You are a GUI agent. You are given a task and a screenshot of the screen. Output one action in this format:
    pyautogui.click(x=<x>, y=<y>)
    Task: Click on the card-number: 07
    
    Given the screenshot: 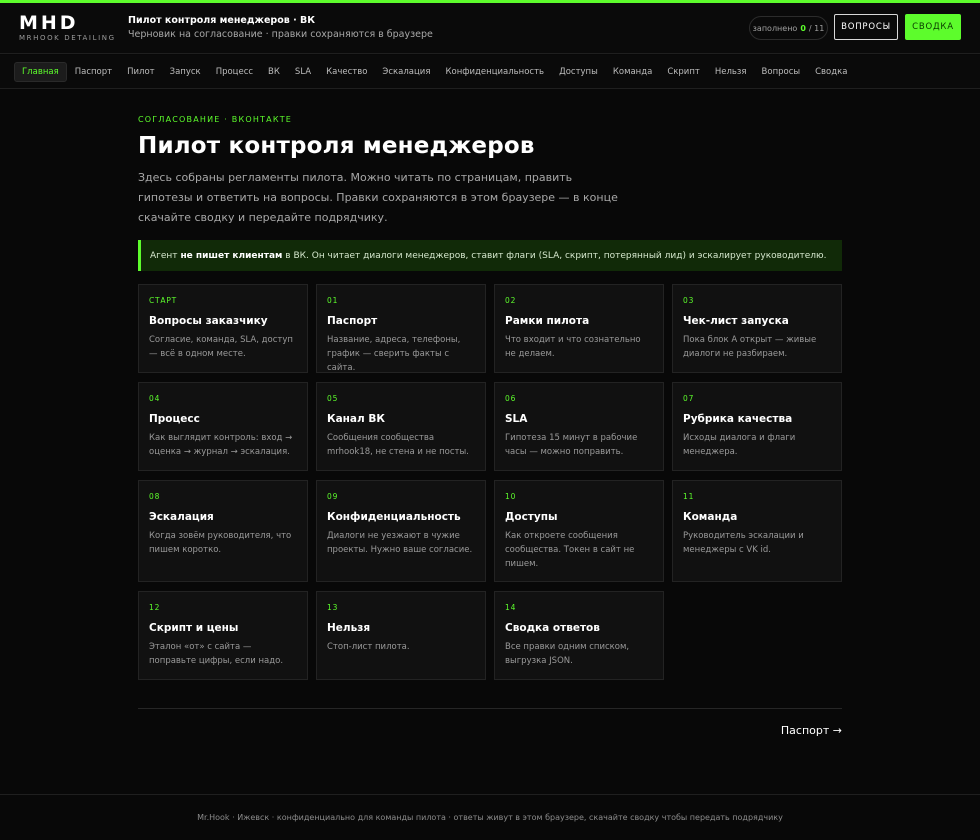 What is the action you would take?
    pyautogui.click(x=689, y=398)
    